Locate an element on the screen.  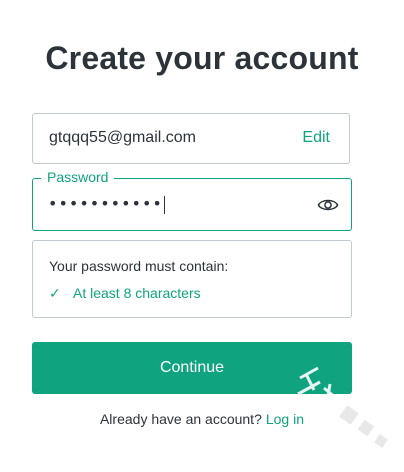
edit-email-link: Edit is located at coordinates (316, 138).